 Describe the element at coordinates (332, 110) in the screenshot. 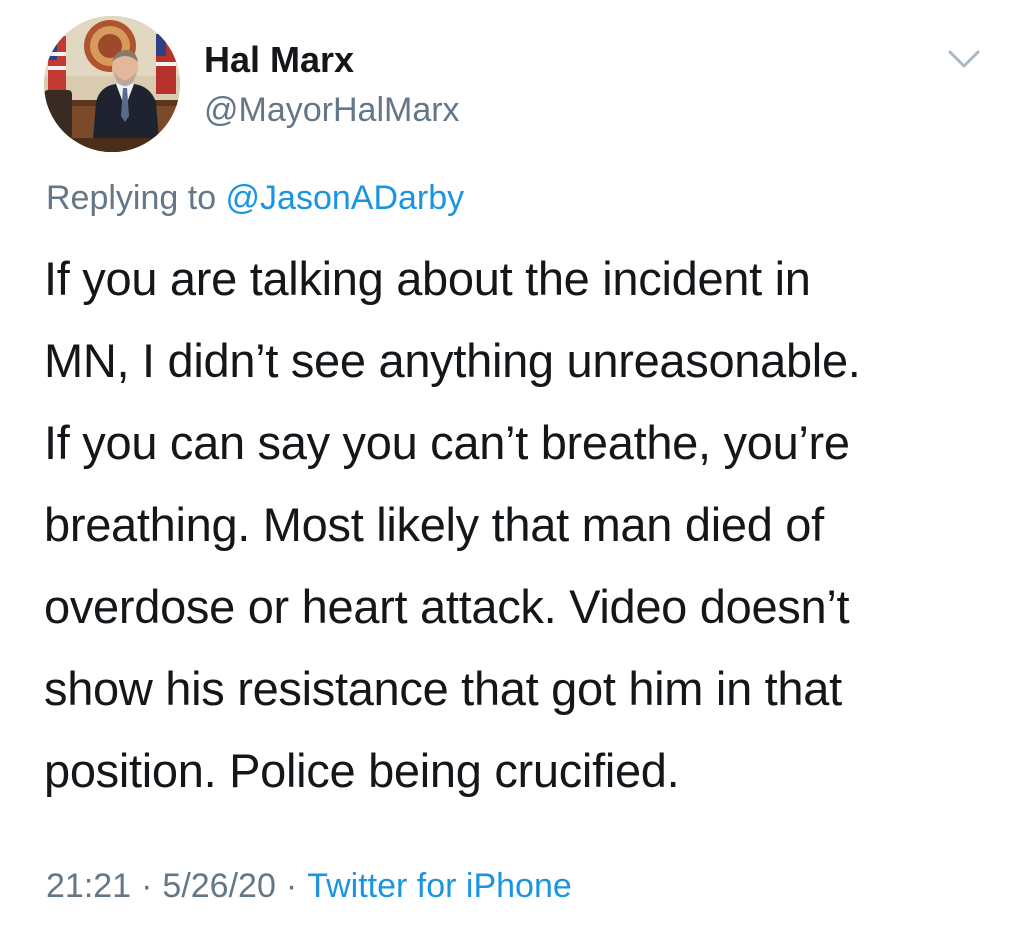

I see `author-handle: @MayorHalMarx` at that location.